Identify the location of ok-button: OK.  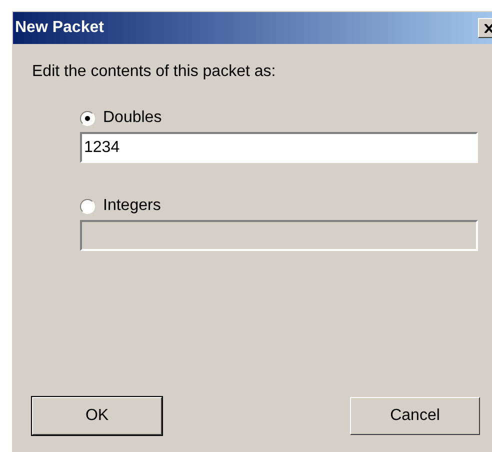
(97, 416).